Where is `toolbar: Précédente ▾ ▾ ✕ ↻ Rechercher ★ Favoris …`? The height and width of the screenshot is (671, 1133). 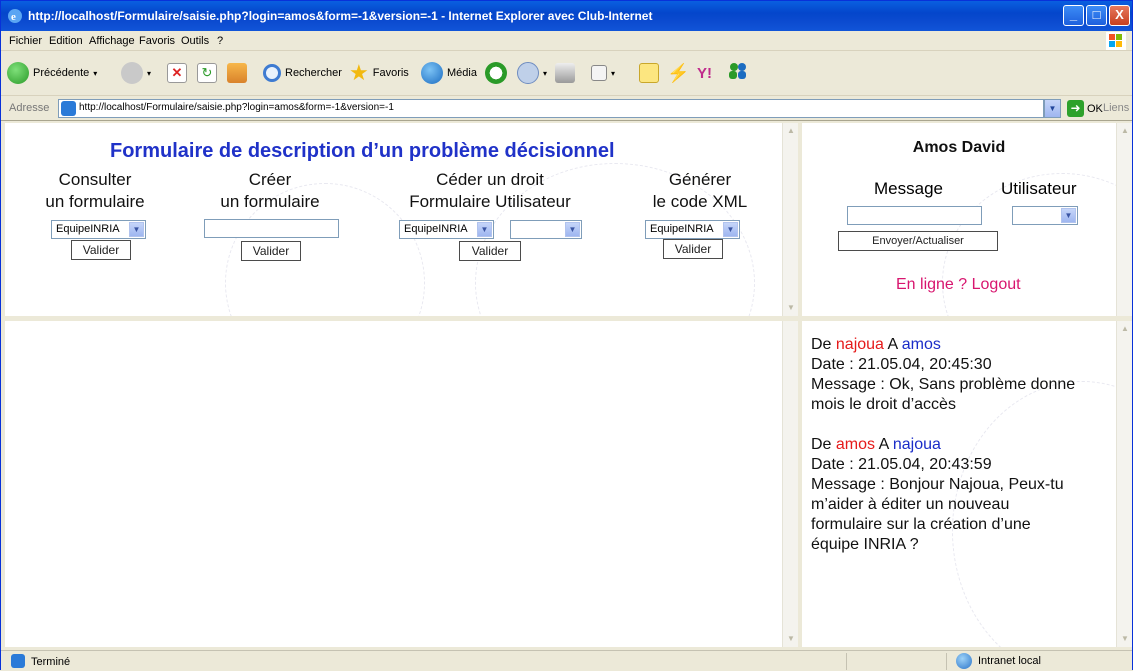 toolbar: Précédente ▾ ▾ ✕ ↻ Rechercher ★ Favoris … is located at coordinates (566, 74).